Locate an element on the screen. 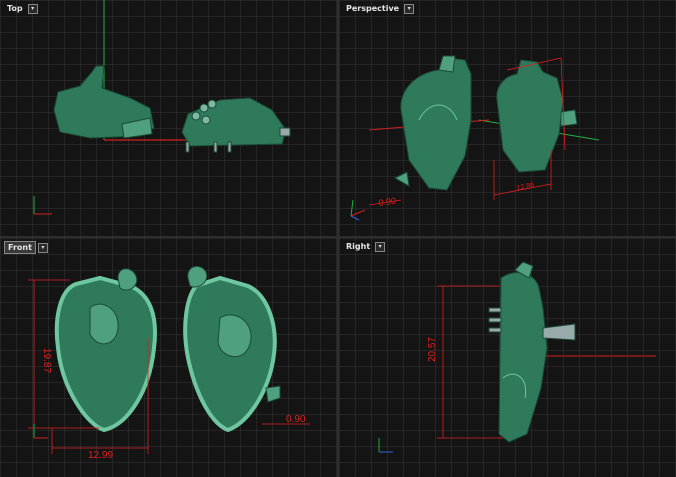  heart-model-perspective-right is located at coordinates (537, 116).